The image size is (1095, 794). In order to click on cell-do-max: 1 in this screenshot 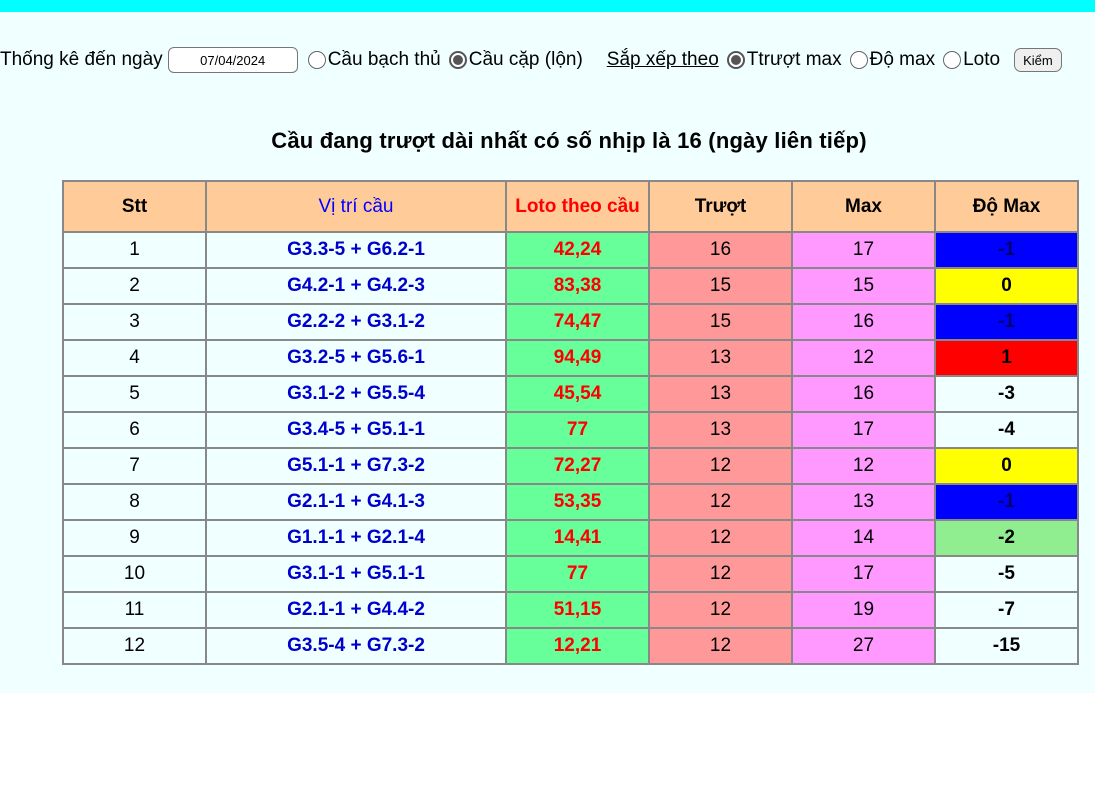, I will do `click(1006, 358)`.